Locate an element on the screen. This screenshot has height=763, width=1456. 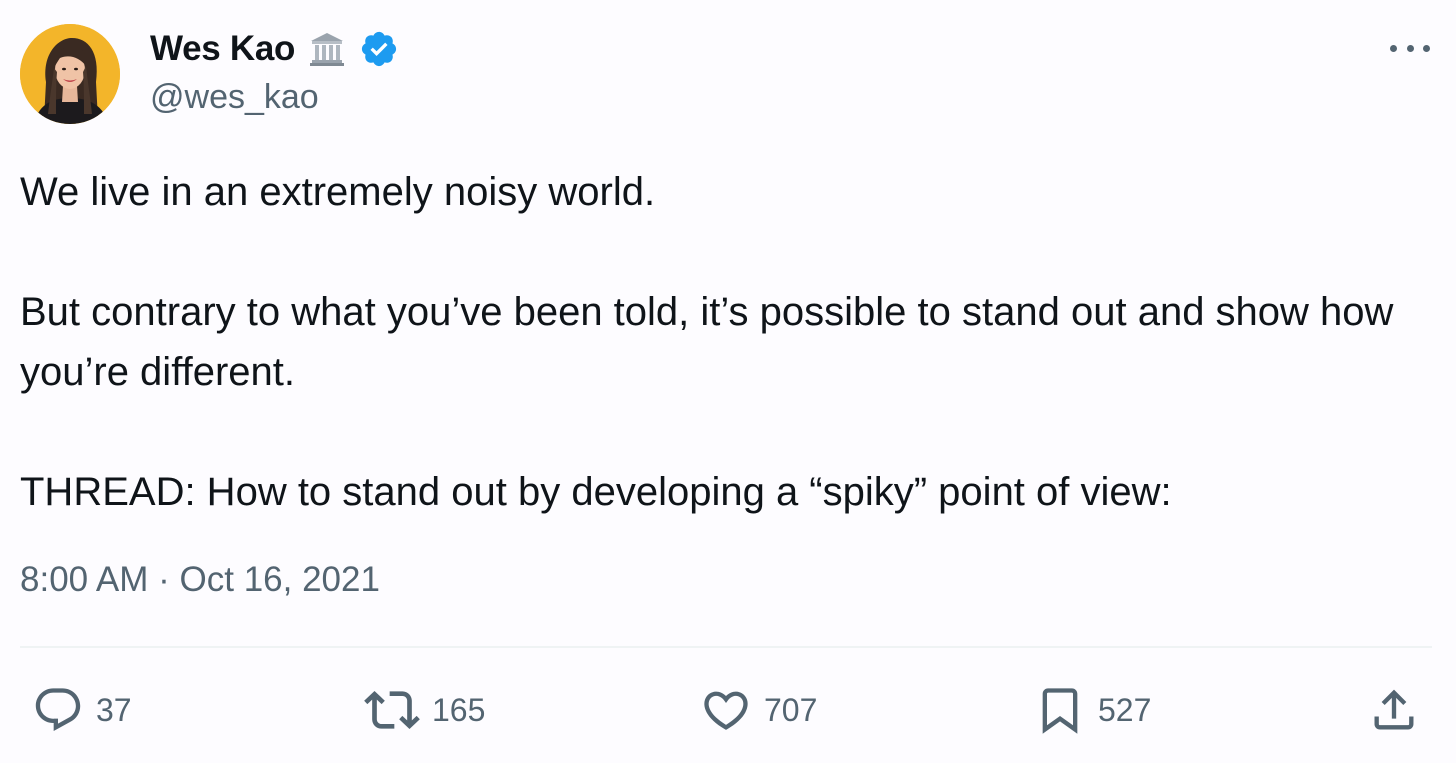
retweet-icon is located at coordinates (392, 710).